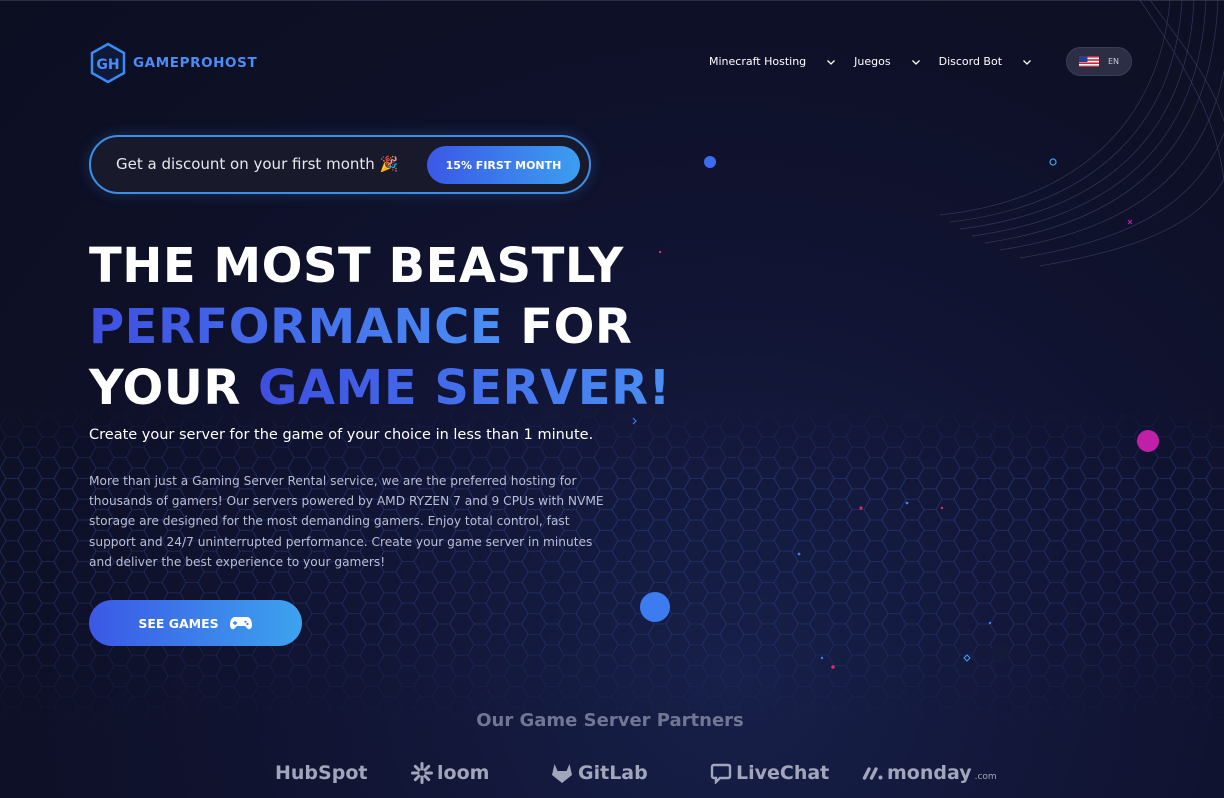 The width and height of the screenshot is (1224, 798). What do you see at coordinates (257, 164) in the screenshot?
I see `discount-text: Get a discount on your first month 🎉` at bounding box center [257, 164].